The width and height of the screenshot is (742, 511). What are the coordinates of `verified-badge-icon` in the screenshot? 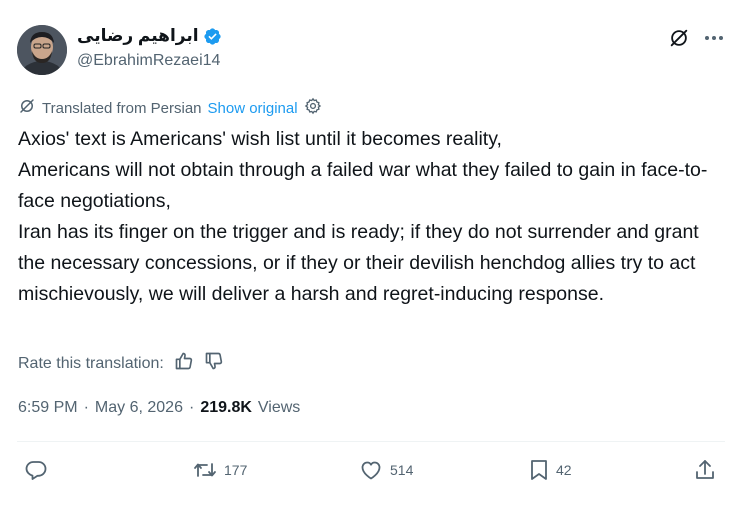 It's located at (212, 36).